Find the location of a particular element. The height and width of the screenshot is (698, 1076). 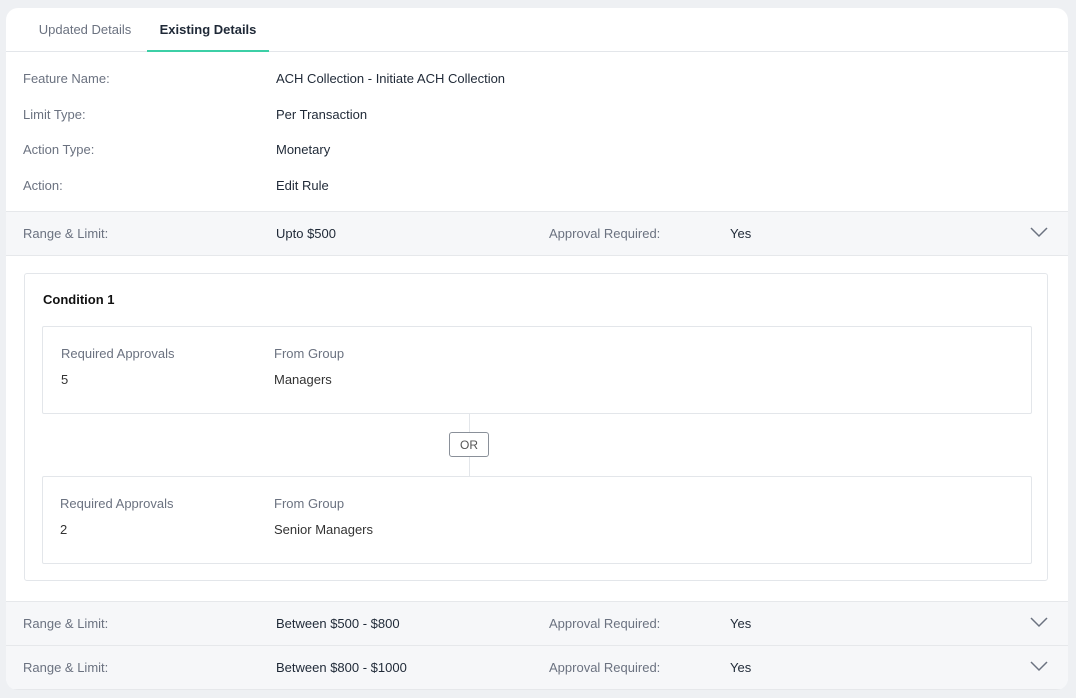

limit-type-value: Per Transaction is located at coordinates (322, 114).